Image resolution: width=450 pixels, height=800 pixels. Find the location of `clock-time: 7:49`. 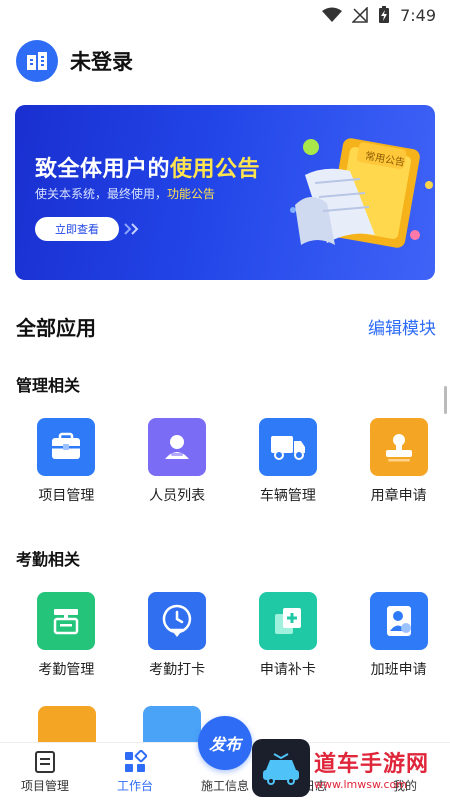

clock-time: 7:49 is located at coordinates (418, 15).